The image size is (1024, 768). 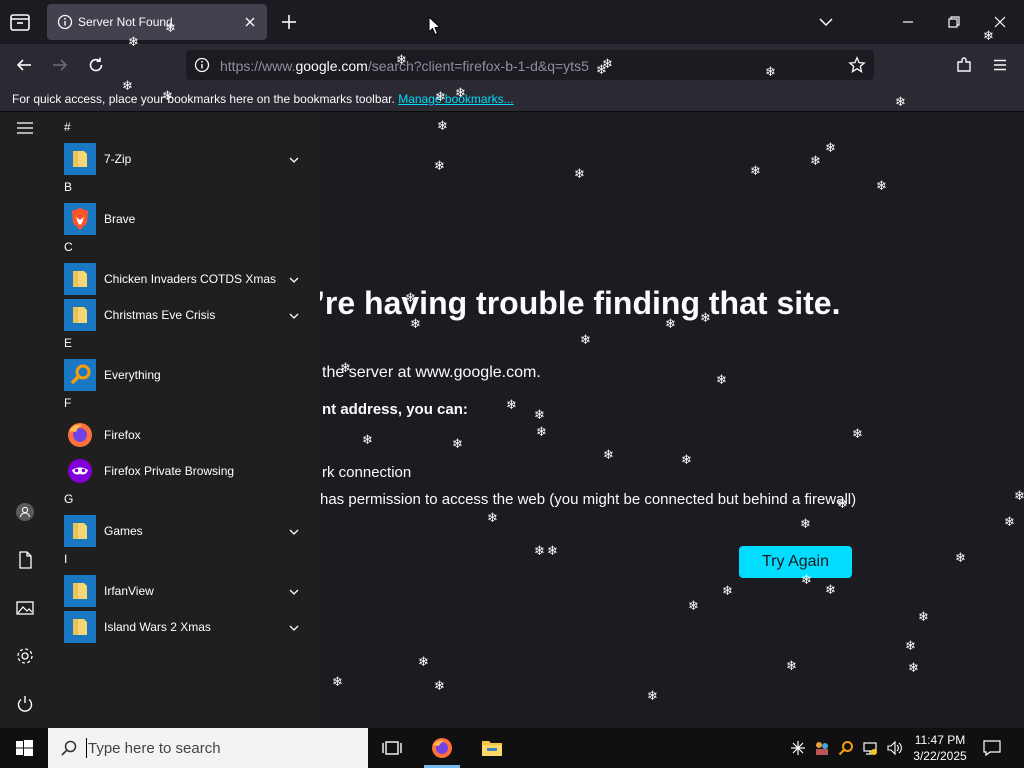 What do you see at coordinates (80, 435) in the screenshot?
I see `firefox-icon` at bounding box center [80, 435].